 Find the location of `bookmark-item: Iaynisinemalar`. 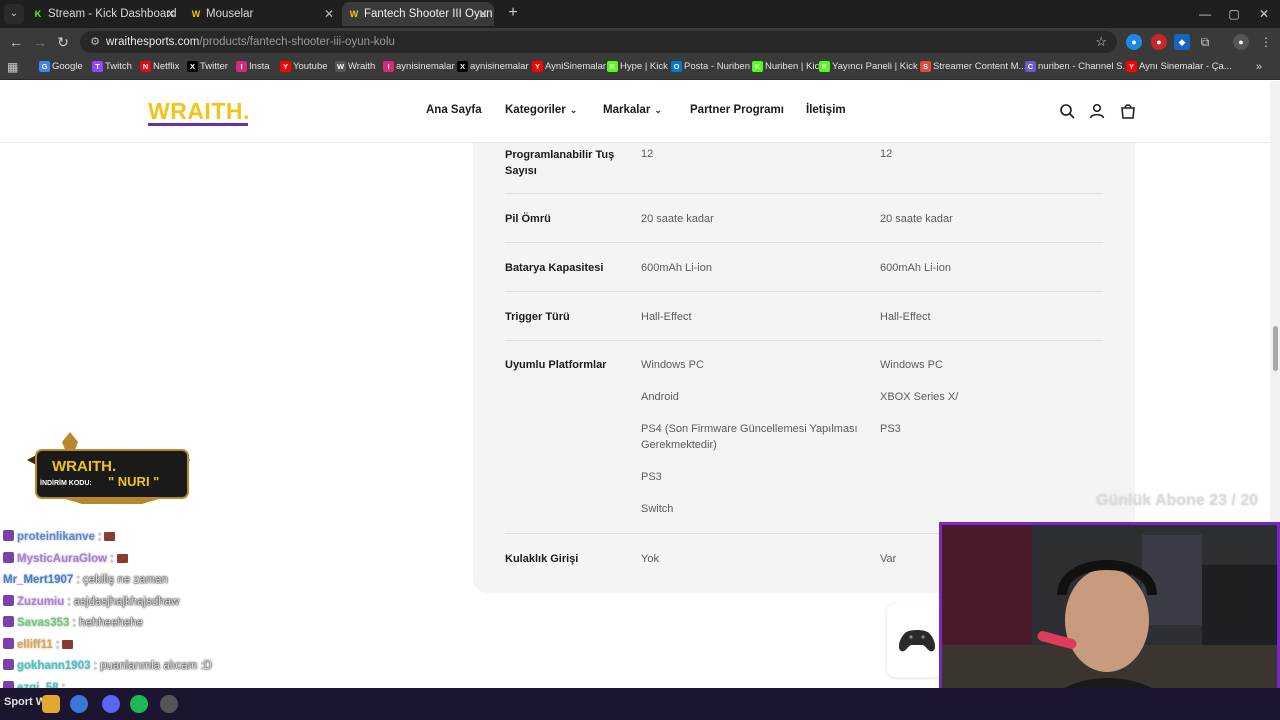

bookmark-item: Iaynisinemalar is located at coordinates (419, 67).